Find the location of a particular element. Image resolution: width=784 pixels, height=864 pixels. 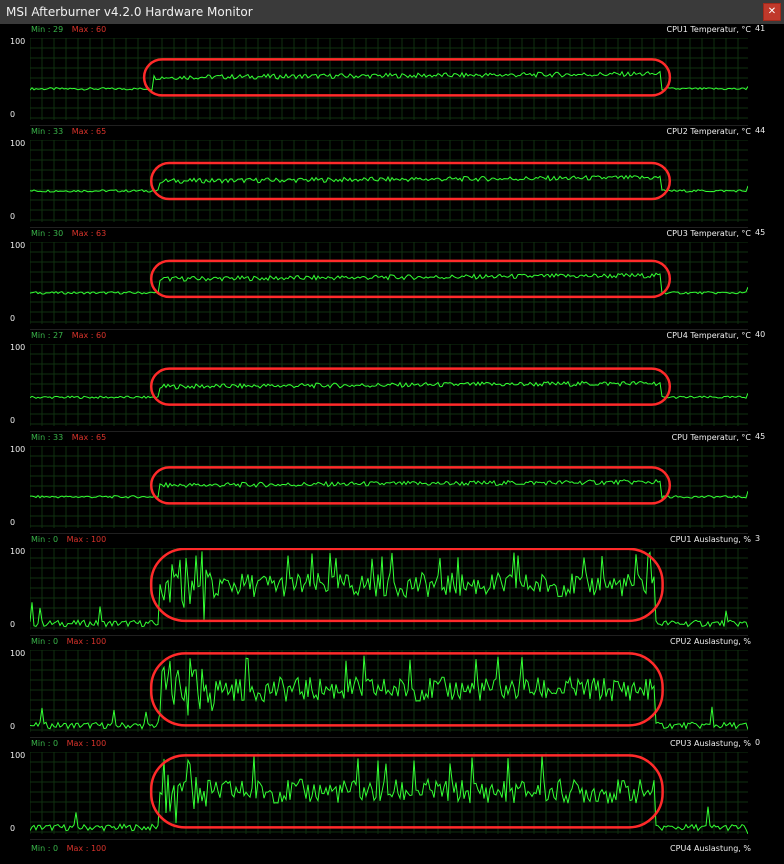

current-value: 3 is located at coordinates (758, 538).